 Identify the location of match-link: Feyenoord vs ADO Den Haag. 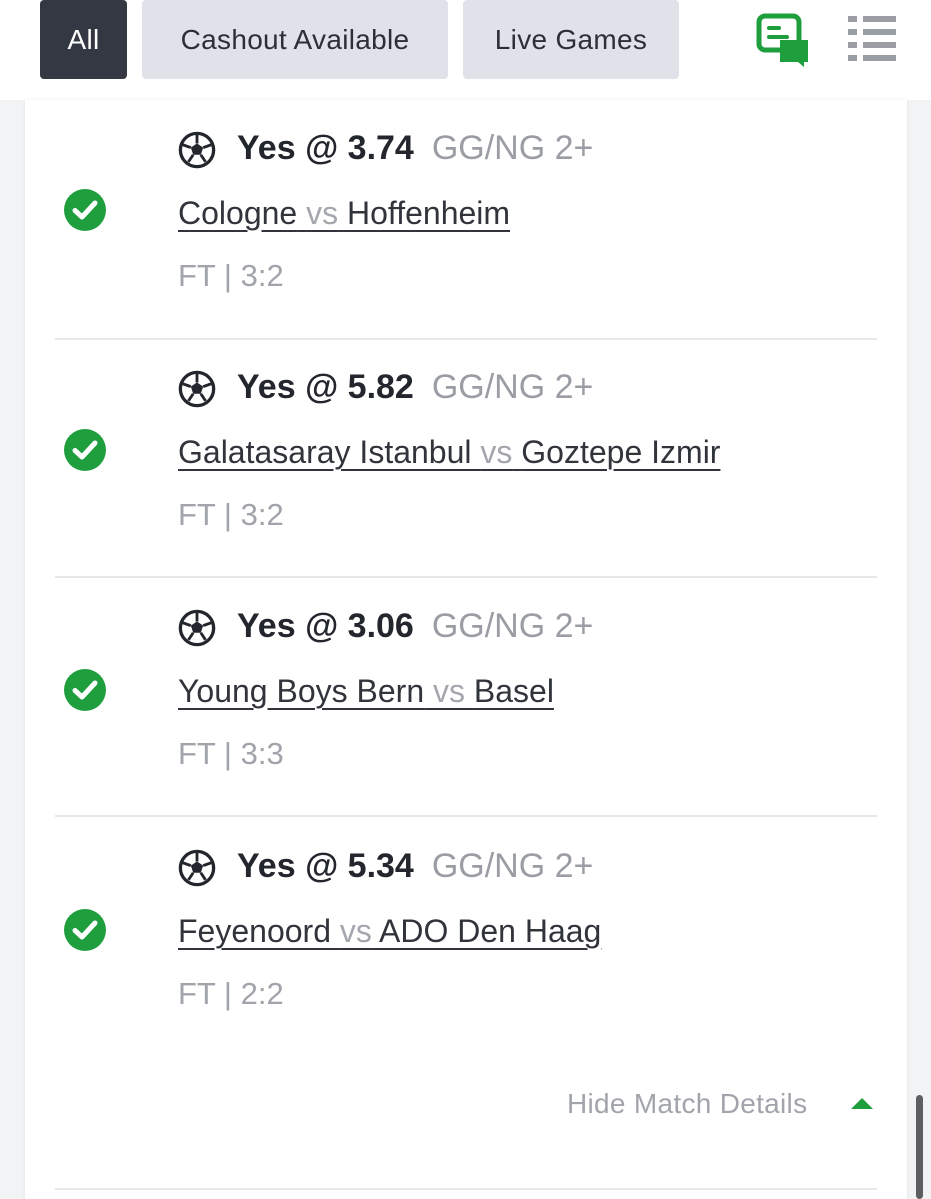
(389, 931).